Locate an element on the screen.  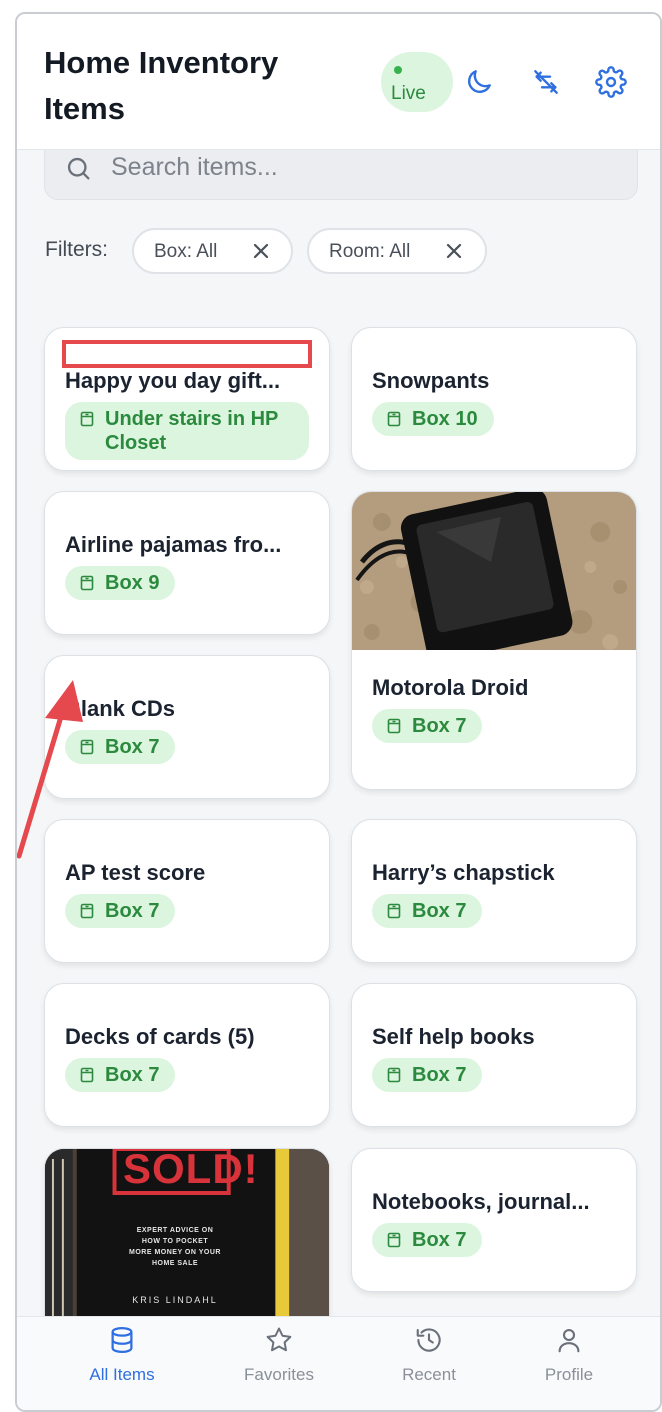
nav-item-favorites: Favorites is located at coordinates (279, 1363).